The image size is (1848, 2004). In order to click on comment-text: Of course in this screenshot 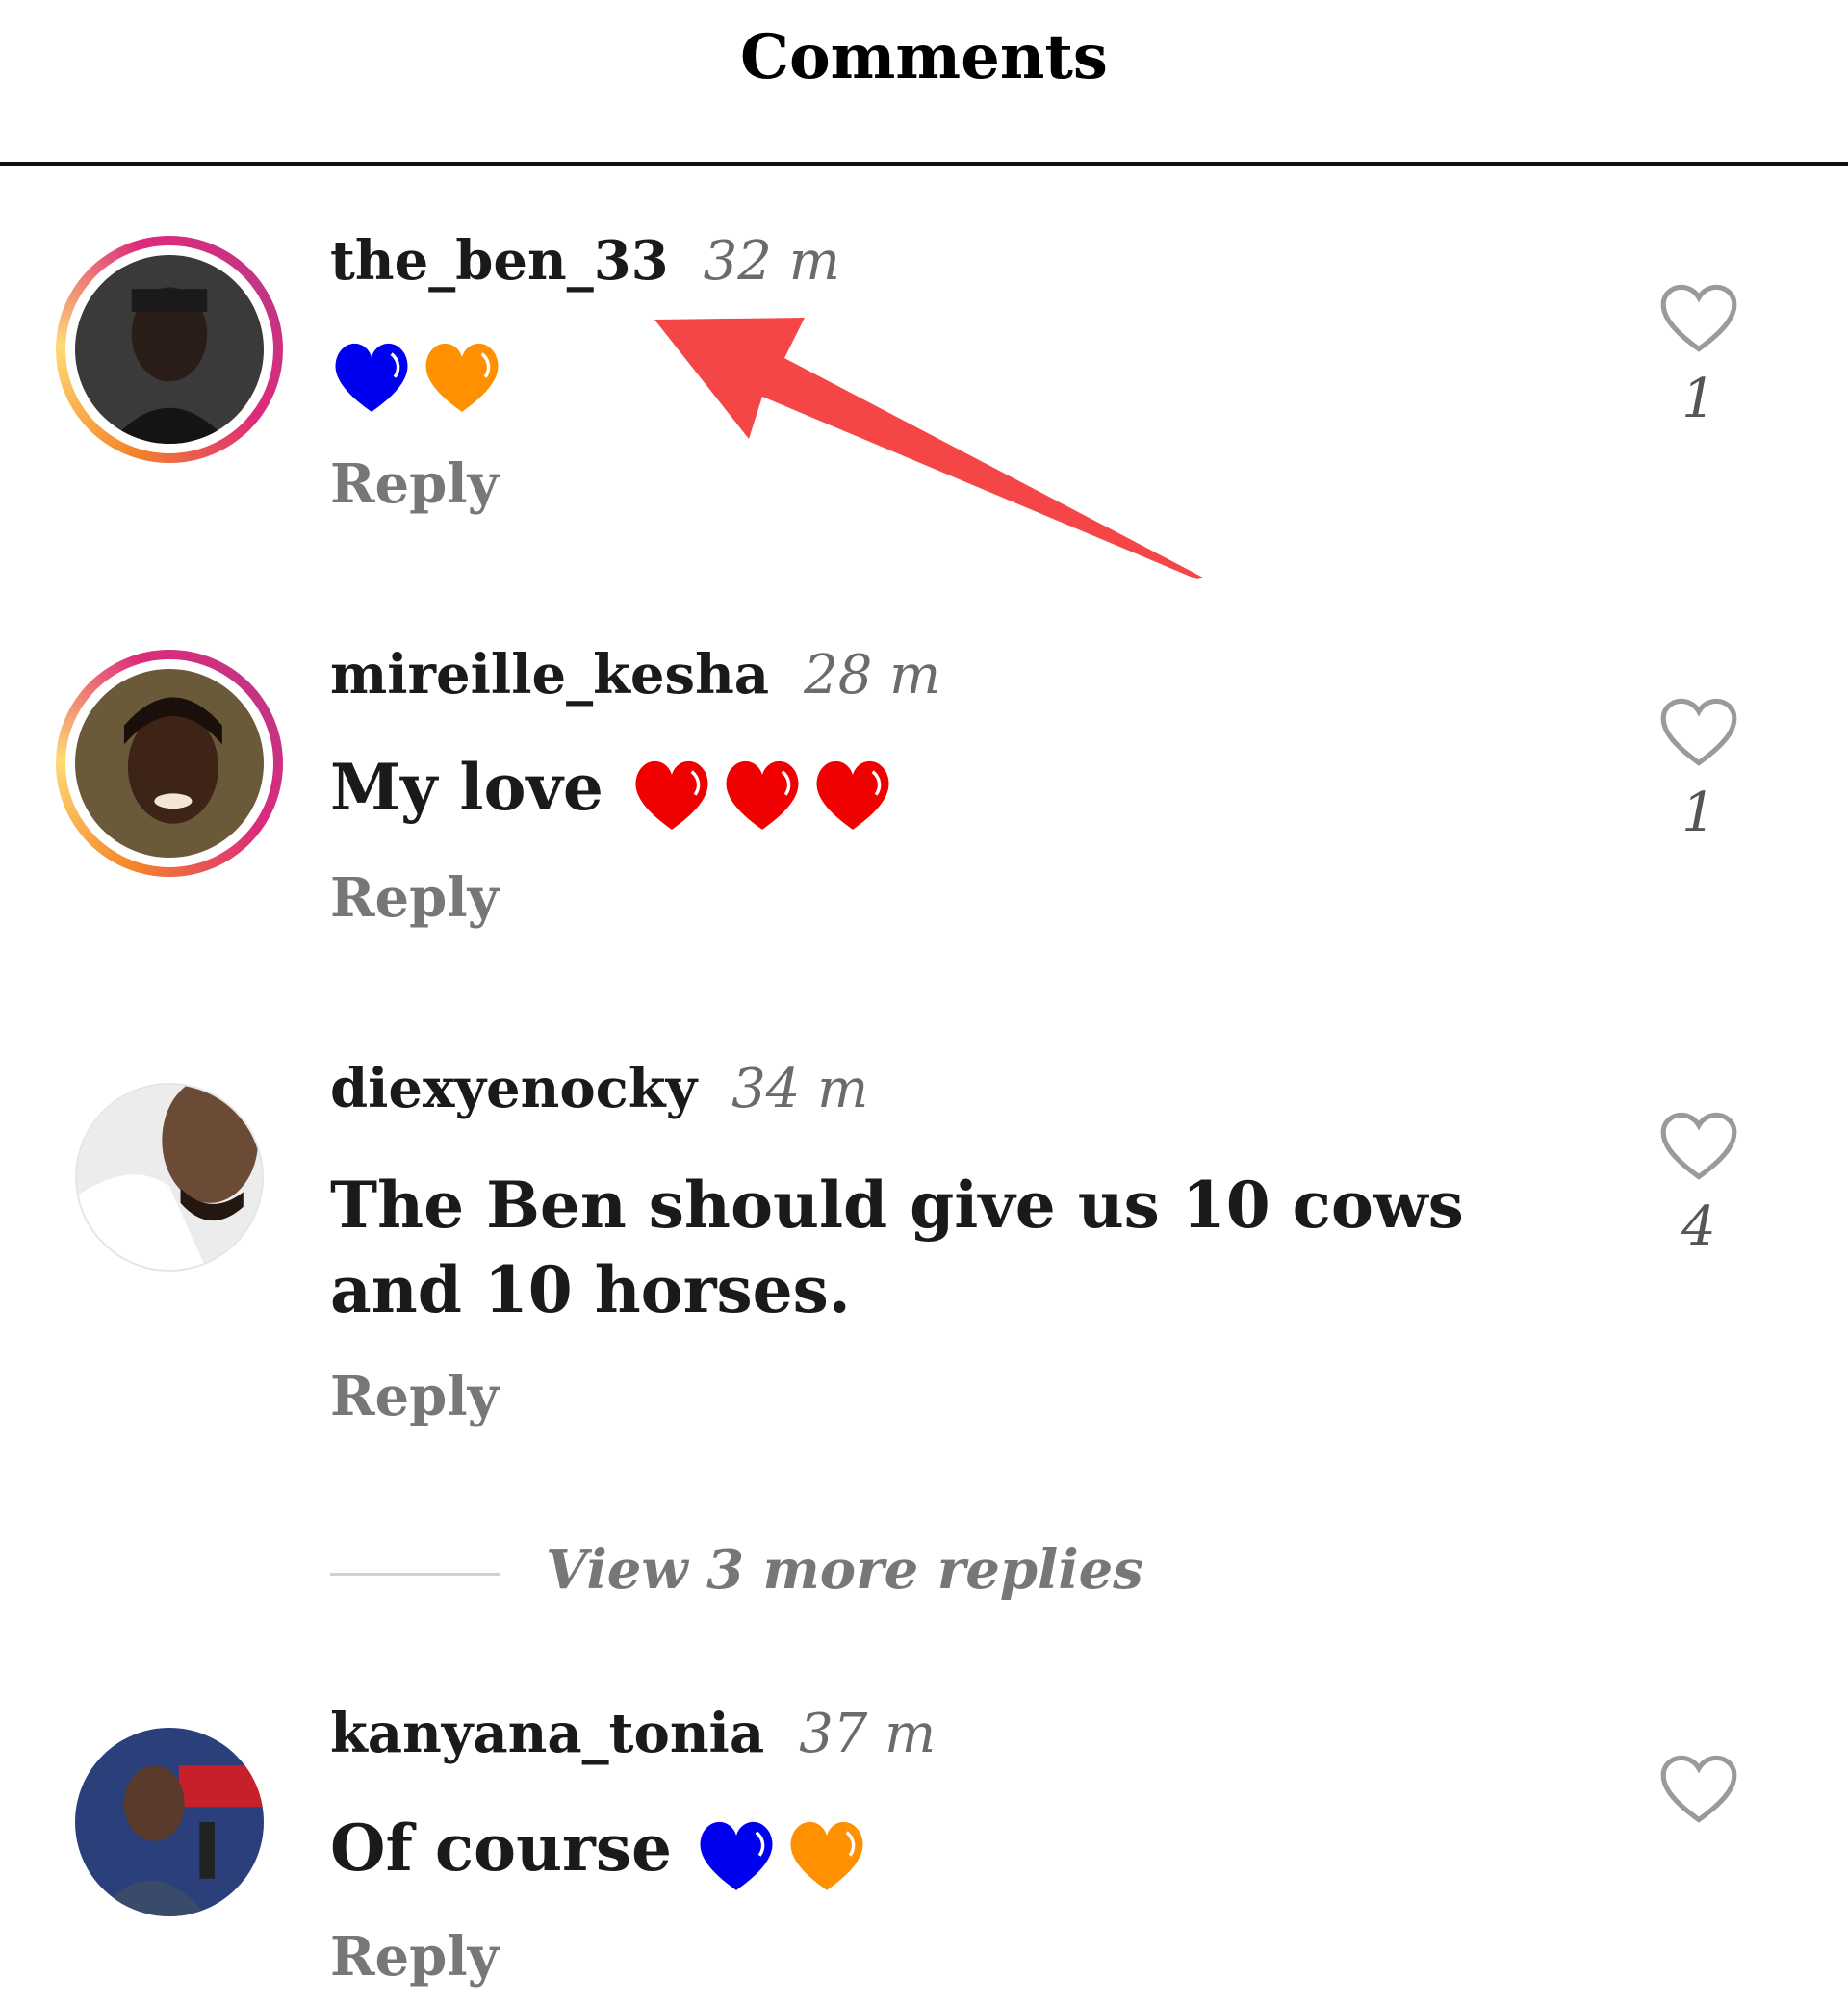, I will do `click(936, 1849)`.